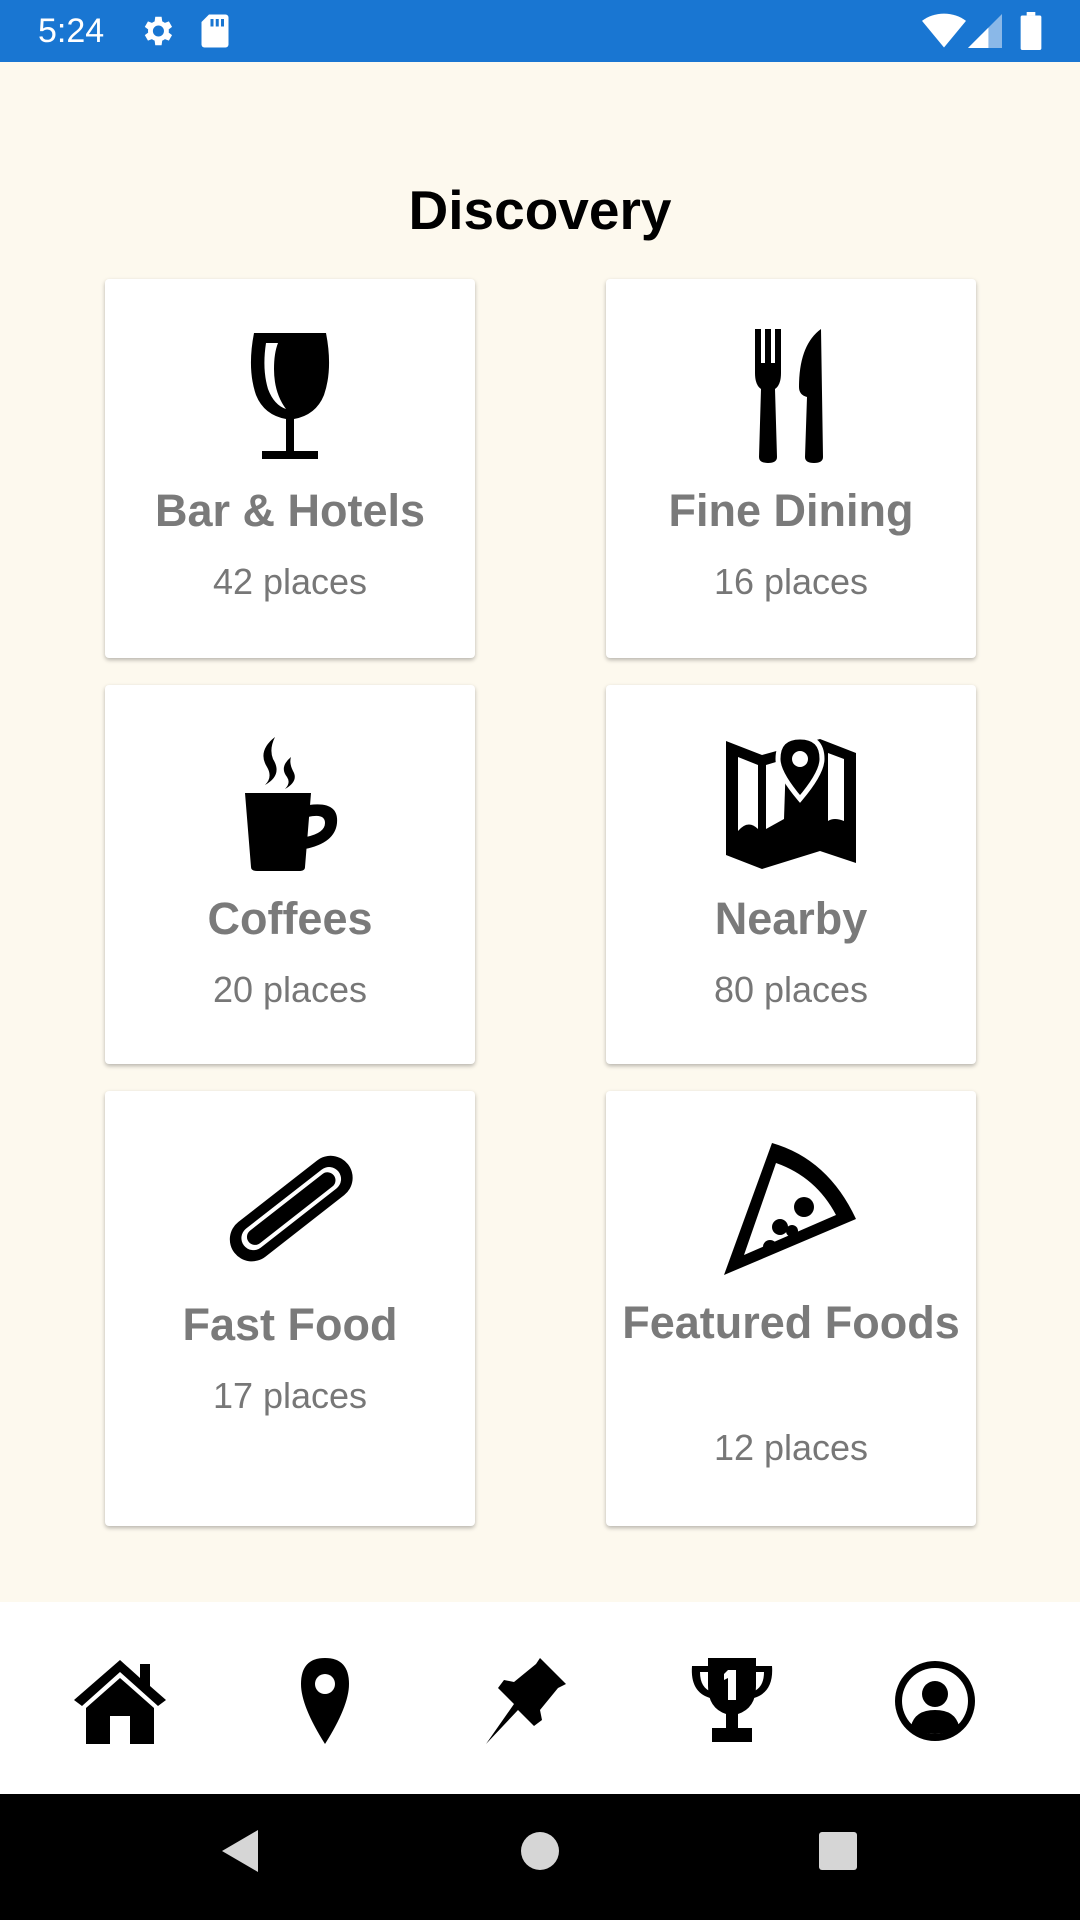  What do you see at coordinates (791, 468) in the screenshot?
I see `category-card-fine-dining: Fine Dining 16 places` at bounding box center [791, 468].